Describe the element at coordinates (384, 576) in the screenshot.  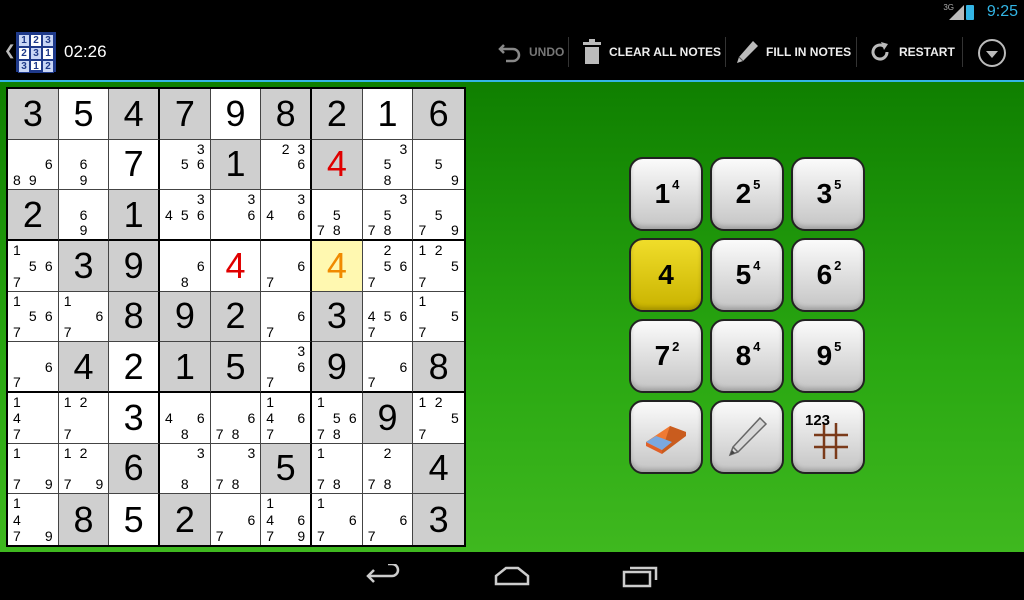
I see `back-nav-icon` at that location.